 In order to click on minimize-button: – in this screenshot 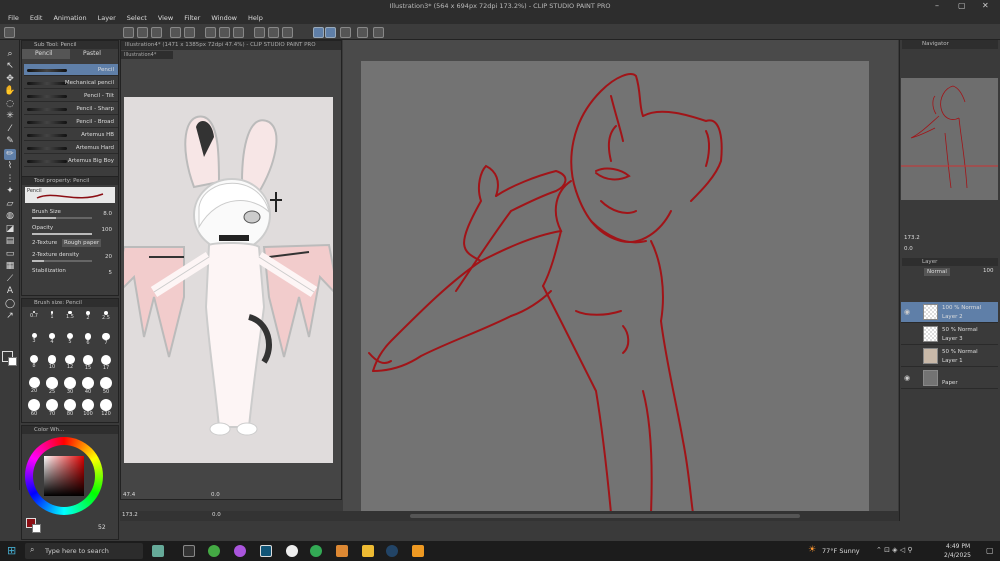, I will do `click(937, 5)`.